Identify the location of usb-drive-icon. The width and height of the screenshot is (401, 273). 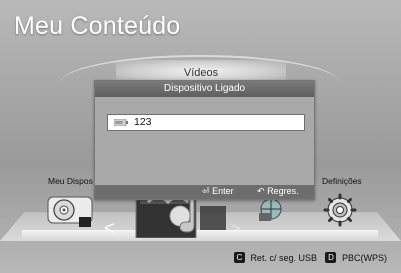
(121, 122).